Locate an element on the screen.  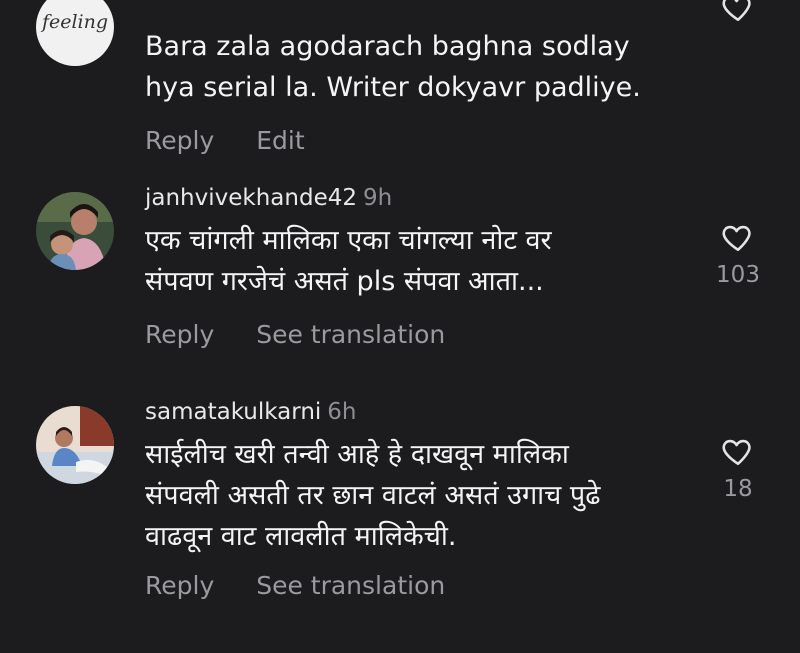
avatar: feeling is located at coordinates (75, 33).